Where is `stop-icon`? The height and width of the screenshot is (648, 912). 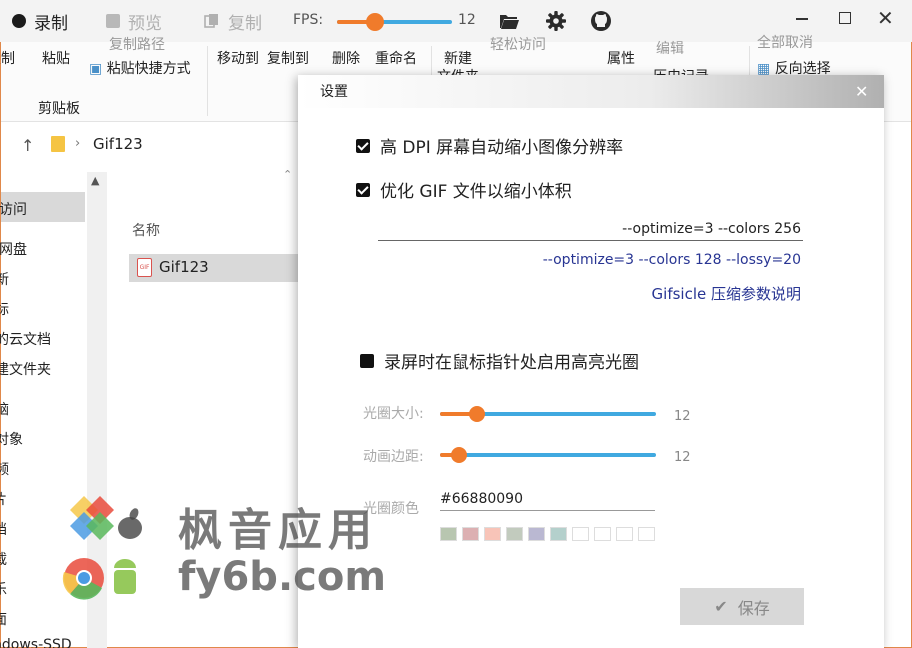
stop-icon is located at coordinates (113, 21).